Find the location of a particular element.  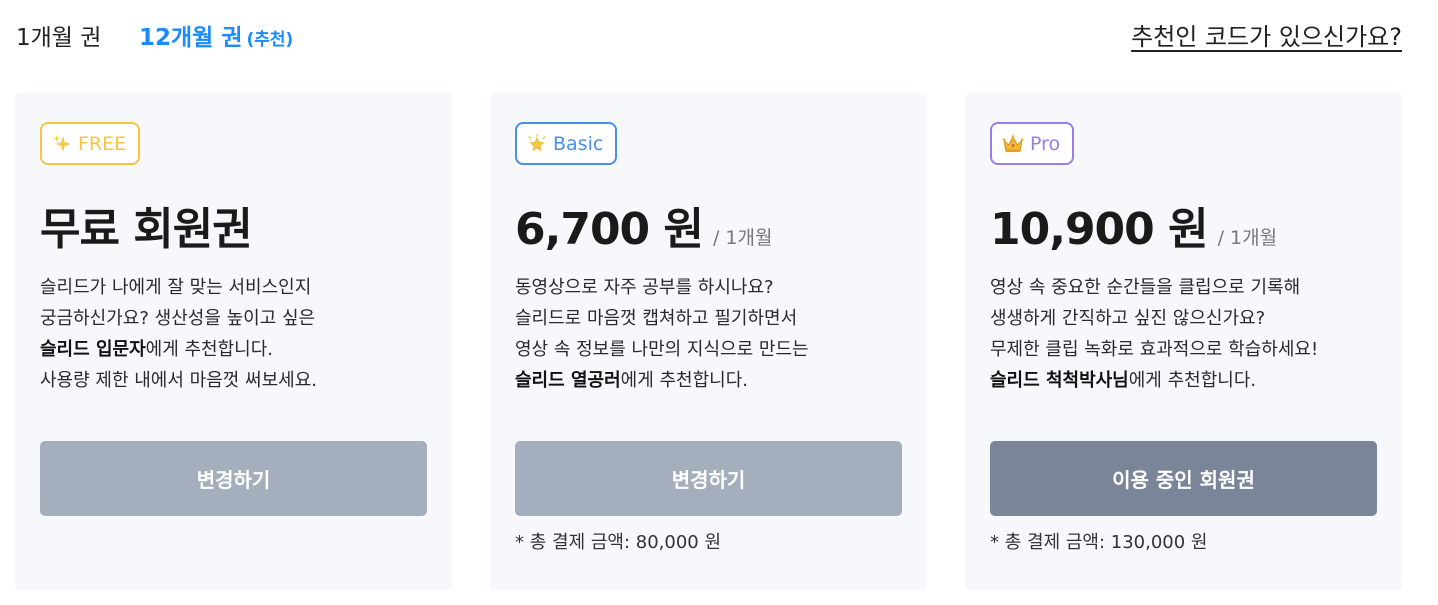

plan-price-row: 6,700 원 / 1개월 is located at coordinates (643, 225).